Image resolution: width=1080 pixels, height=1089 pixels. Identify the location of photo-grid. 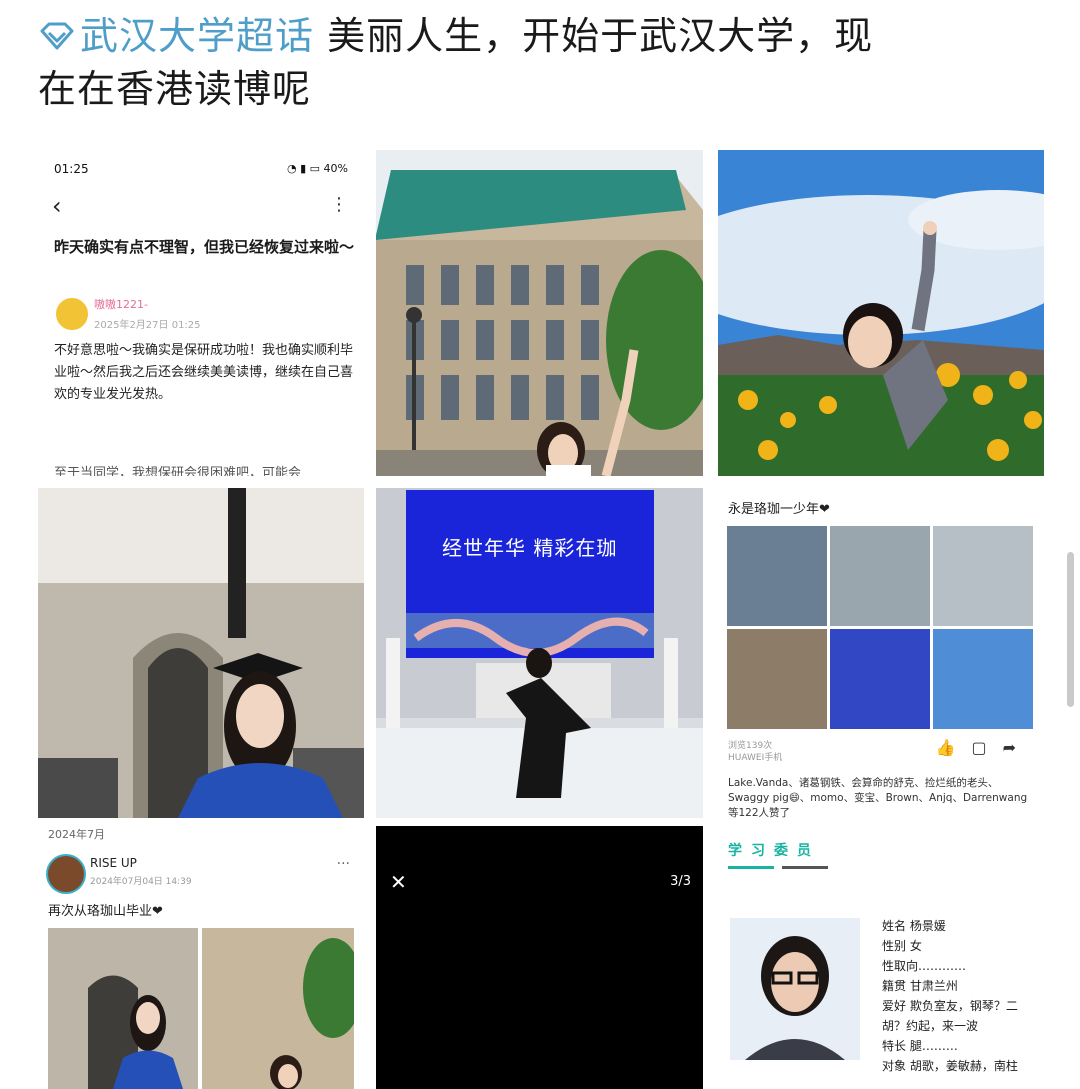
(880, 628).